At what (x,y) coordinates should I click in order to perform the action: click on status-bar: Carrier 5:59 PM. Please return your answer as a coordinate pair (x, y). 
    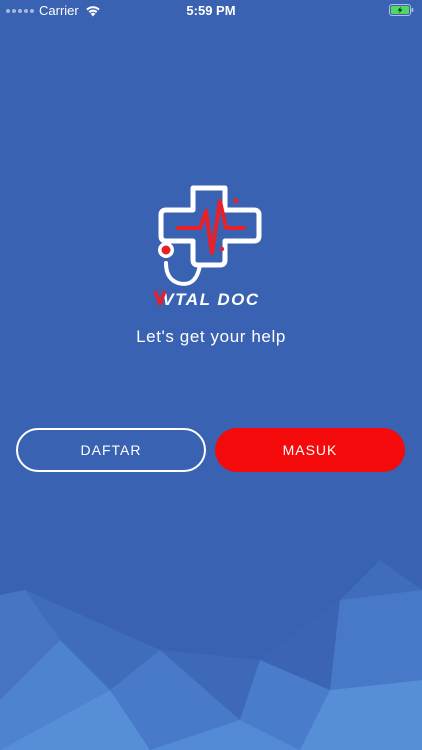
    Looking at the image, I should click on (211, 11).